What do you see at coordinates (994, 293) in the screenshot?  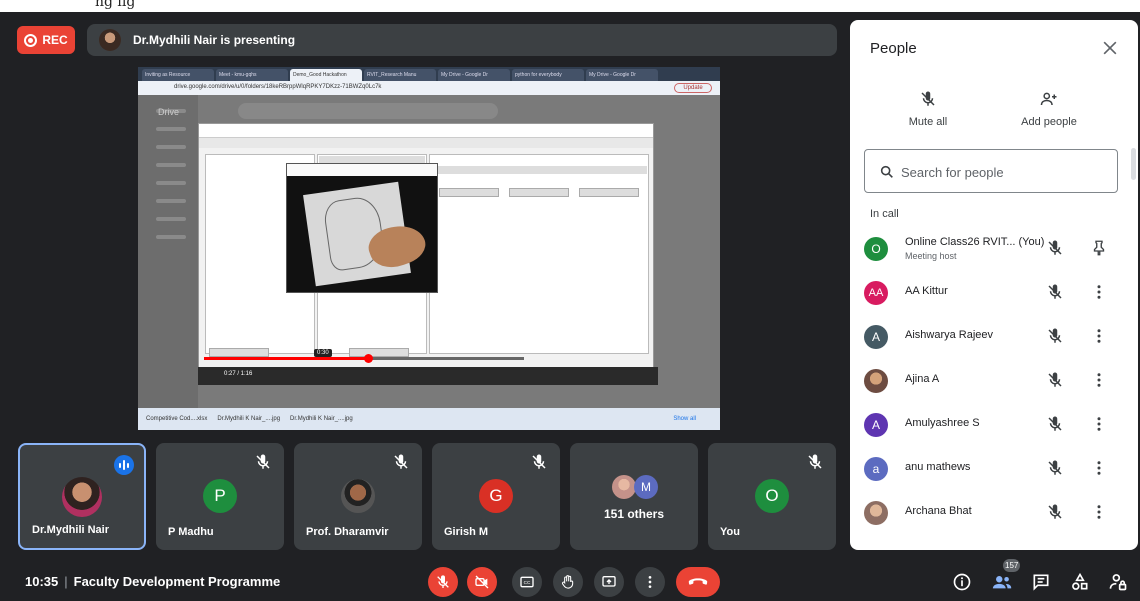 I see `participant-row: AA AA Kittur` at bounding box center [994, 293].